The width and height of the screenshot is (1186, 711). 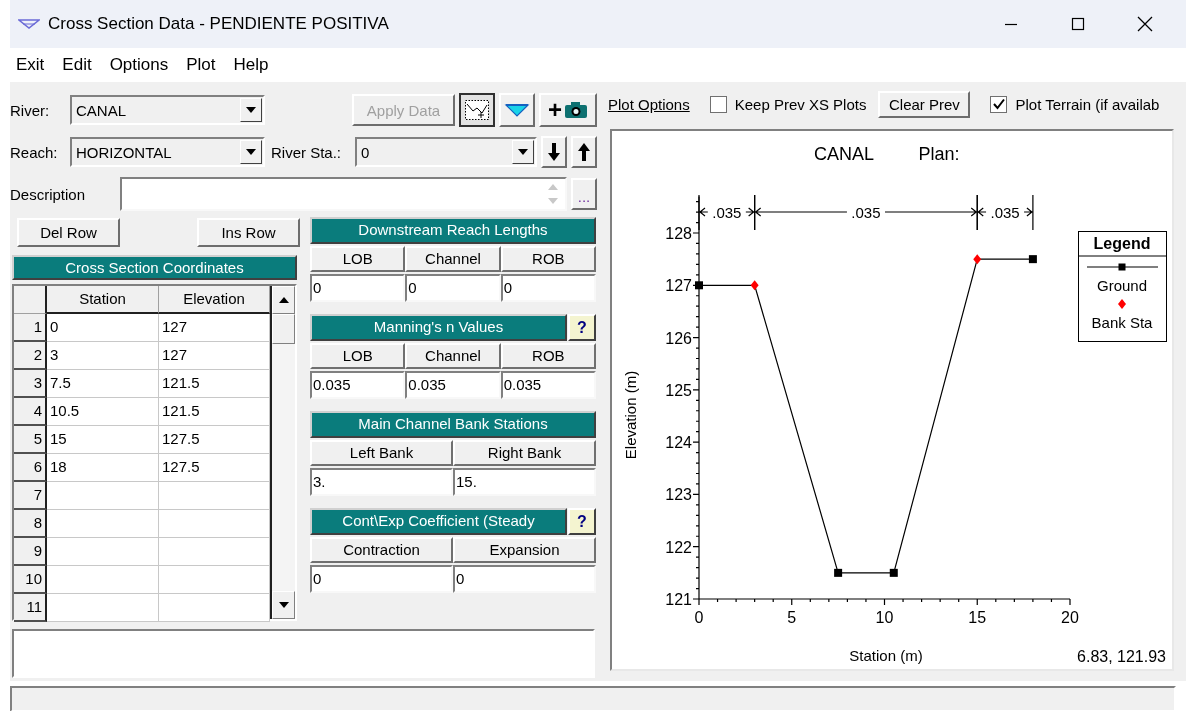 What do you see at coordinates (517, 110) in the screenshot?
I see `water-section-icon` at bounding box center [517, 110].